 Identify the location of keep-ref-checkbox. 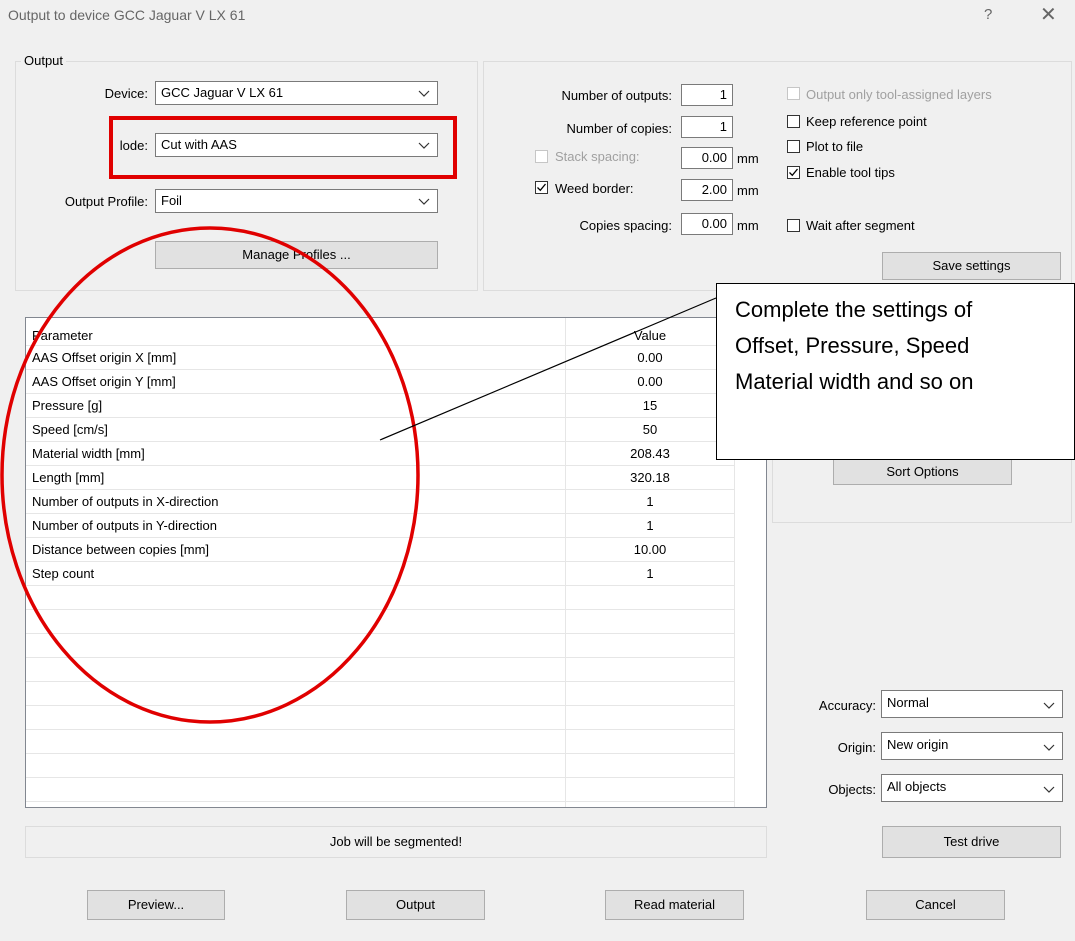
(793, 121).